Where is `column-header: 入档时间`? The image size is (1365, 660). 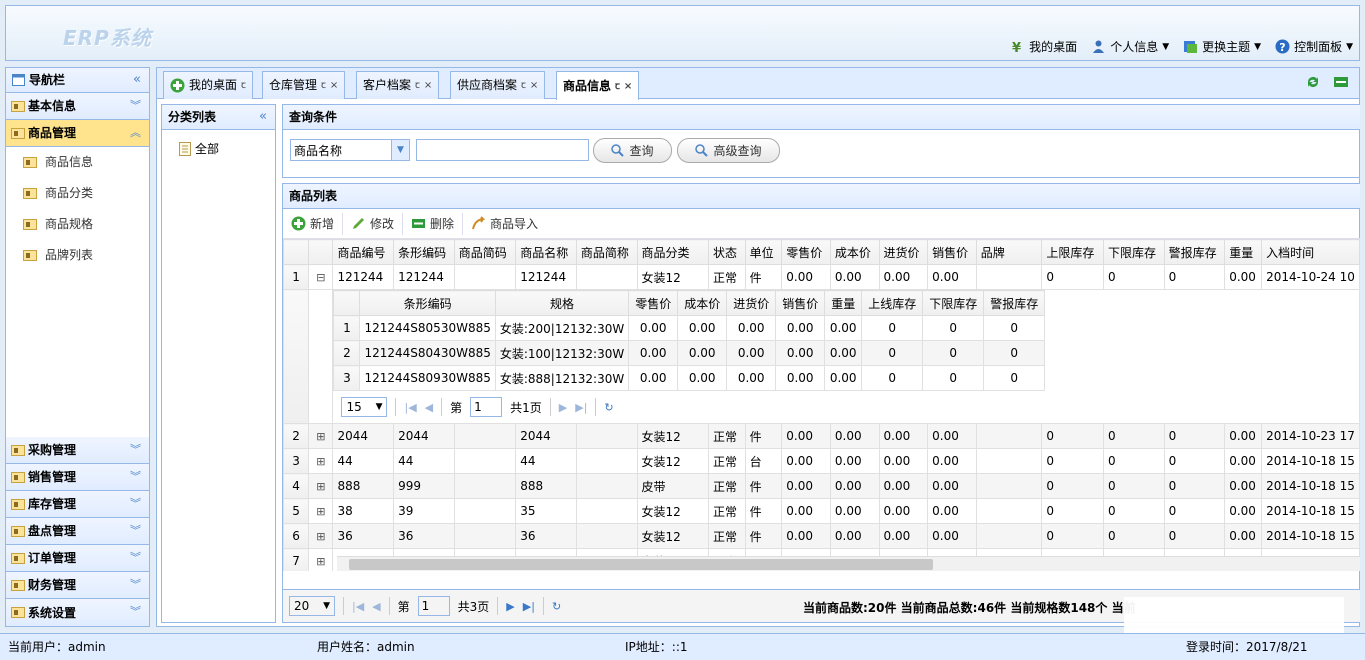
column-header: 入档时间 is located at coordinates (1310, 252).